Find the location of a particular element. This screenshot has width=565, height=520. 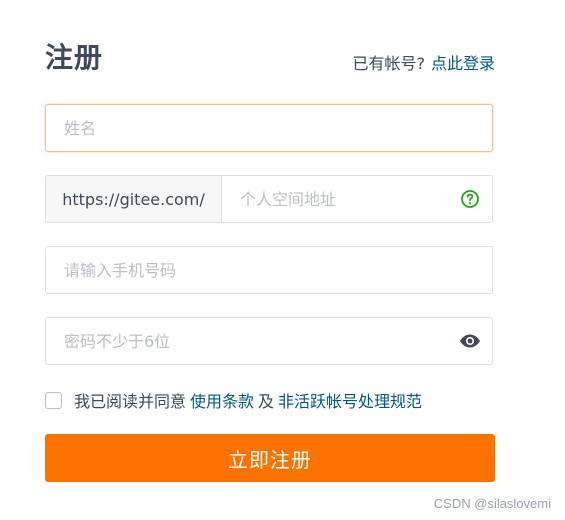

login-hint: 已有帐号? 点此登录 is located at coordinates (423, 62).